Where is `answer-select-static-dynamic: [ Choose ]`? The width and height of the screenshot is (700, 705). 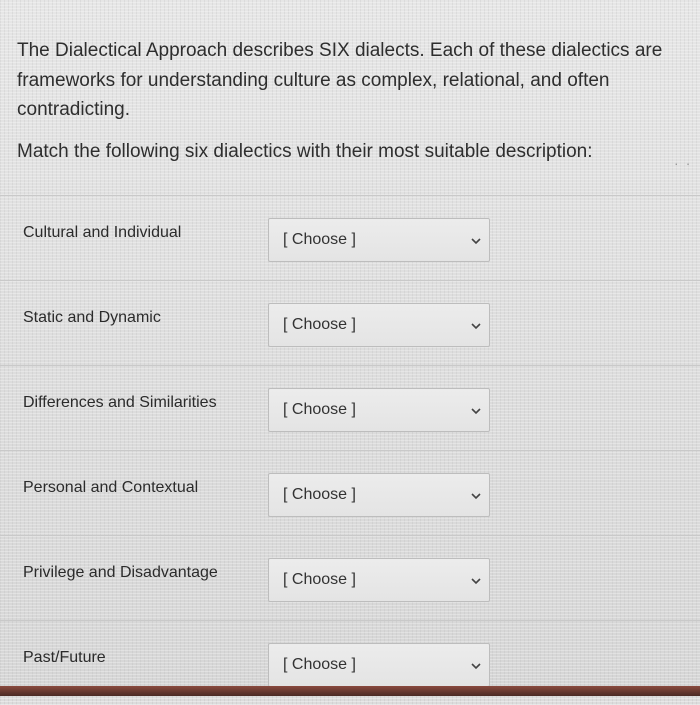
answer-select-static-dynamic: [ Choose ] is located at coordinates (379, 325).